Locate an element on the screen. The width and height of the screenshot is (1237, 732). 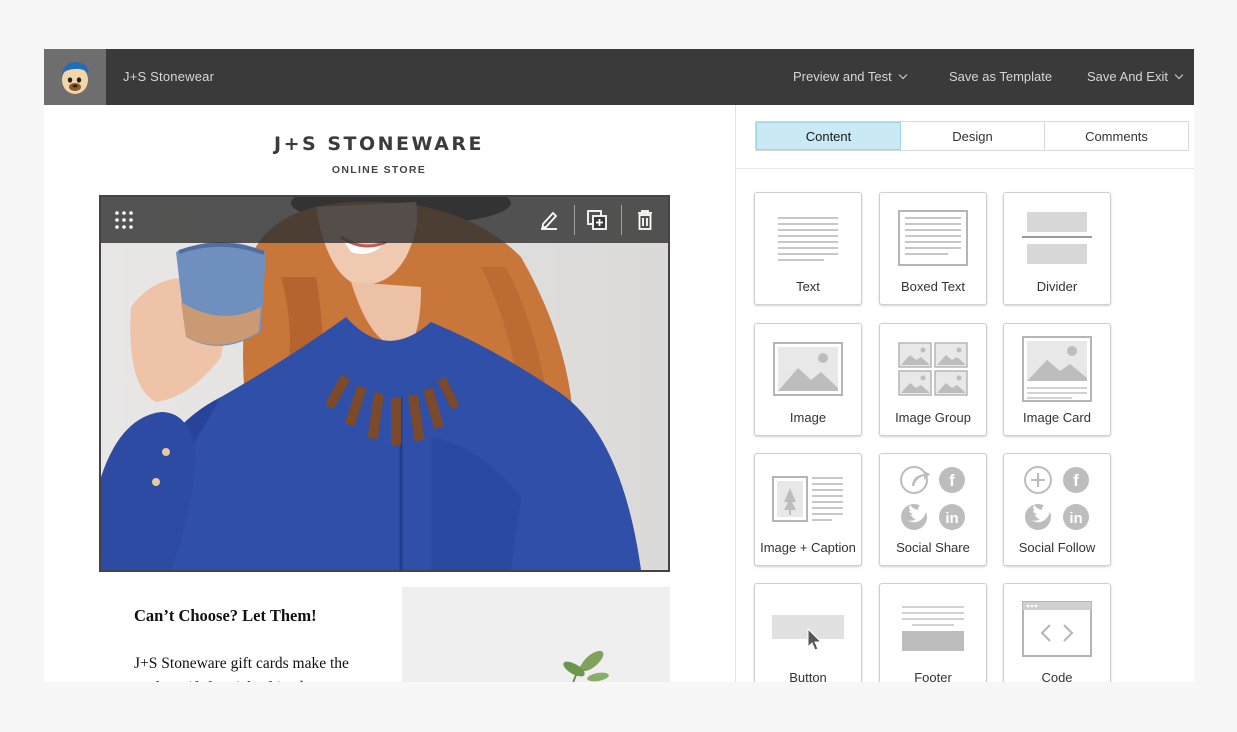
block-label: Divider is located at coordinates (1057, 286).